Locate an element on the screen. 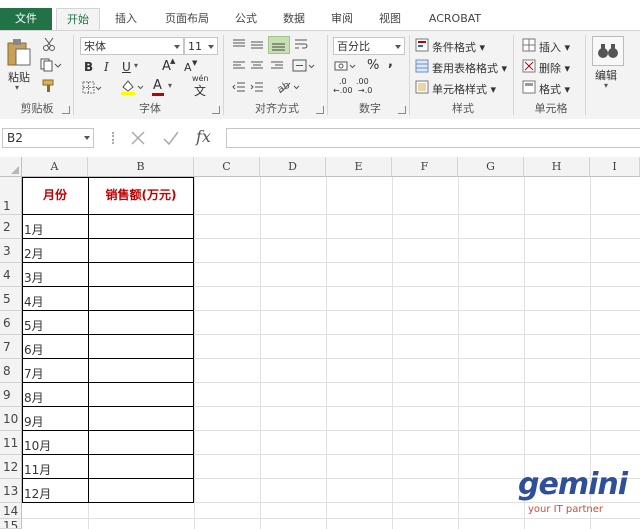  row-header-1: 1 is located at coordinates (11, 196).